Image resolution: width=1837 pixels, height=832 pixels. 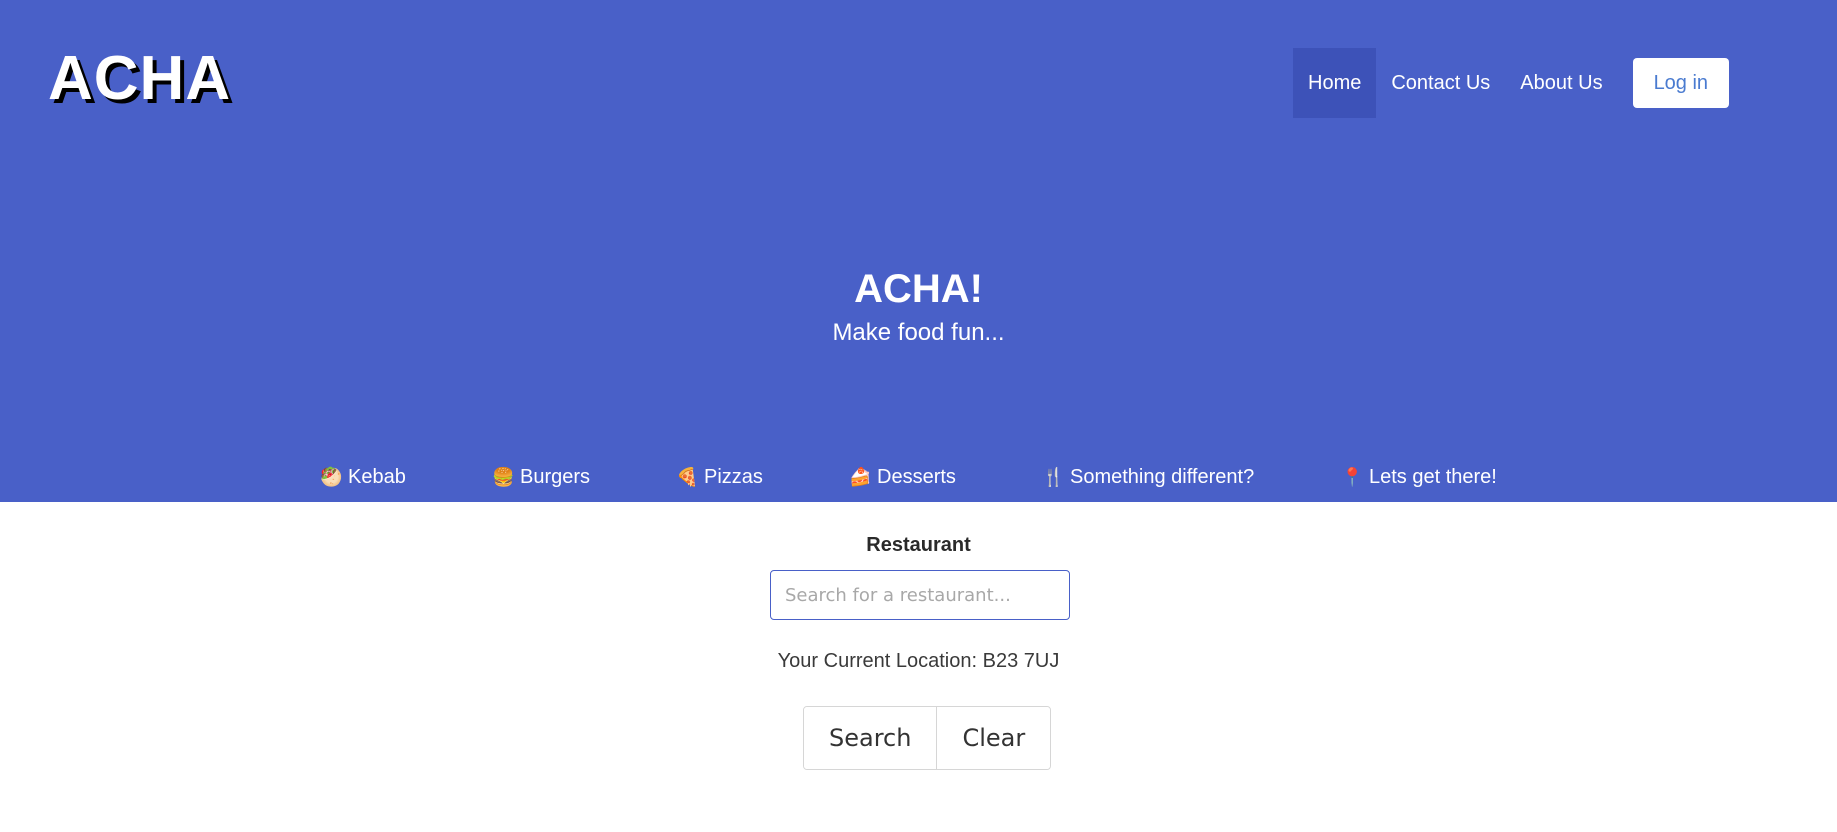 What do you see at coordinates (870, 738) in the screenshot?
I see `search-button: Search` at bounding box center [870, 738].